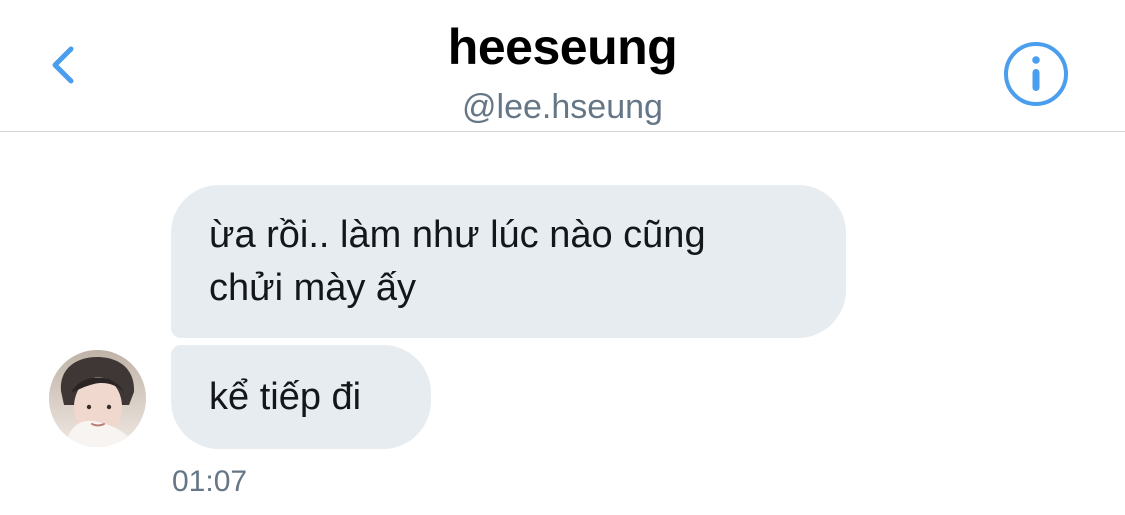  I want to click on avatar, so click(97, 398).